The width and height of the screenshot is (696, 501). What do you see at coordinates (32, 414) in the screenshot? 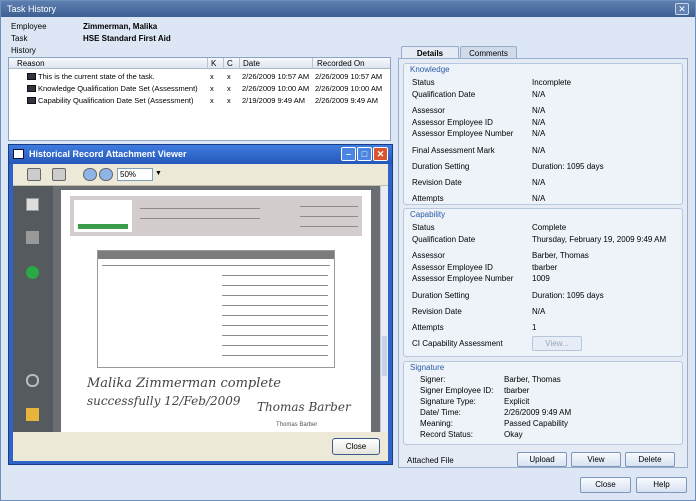
I see `comment-icon` at bounding box center [32, 414].